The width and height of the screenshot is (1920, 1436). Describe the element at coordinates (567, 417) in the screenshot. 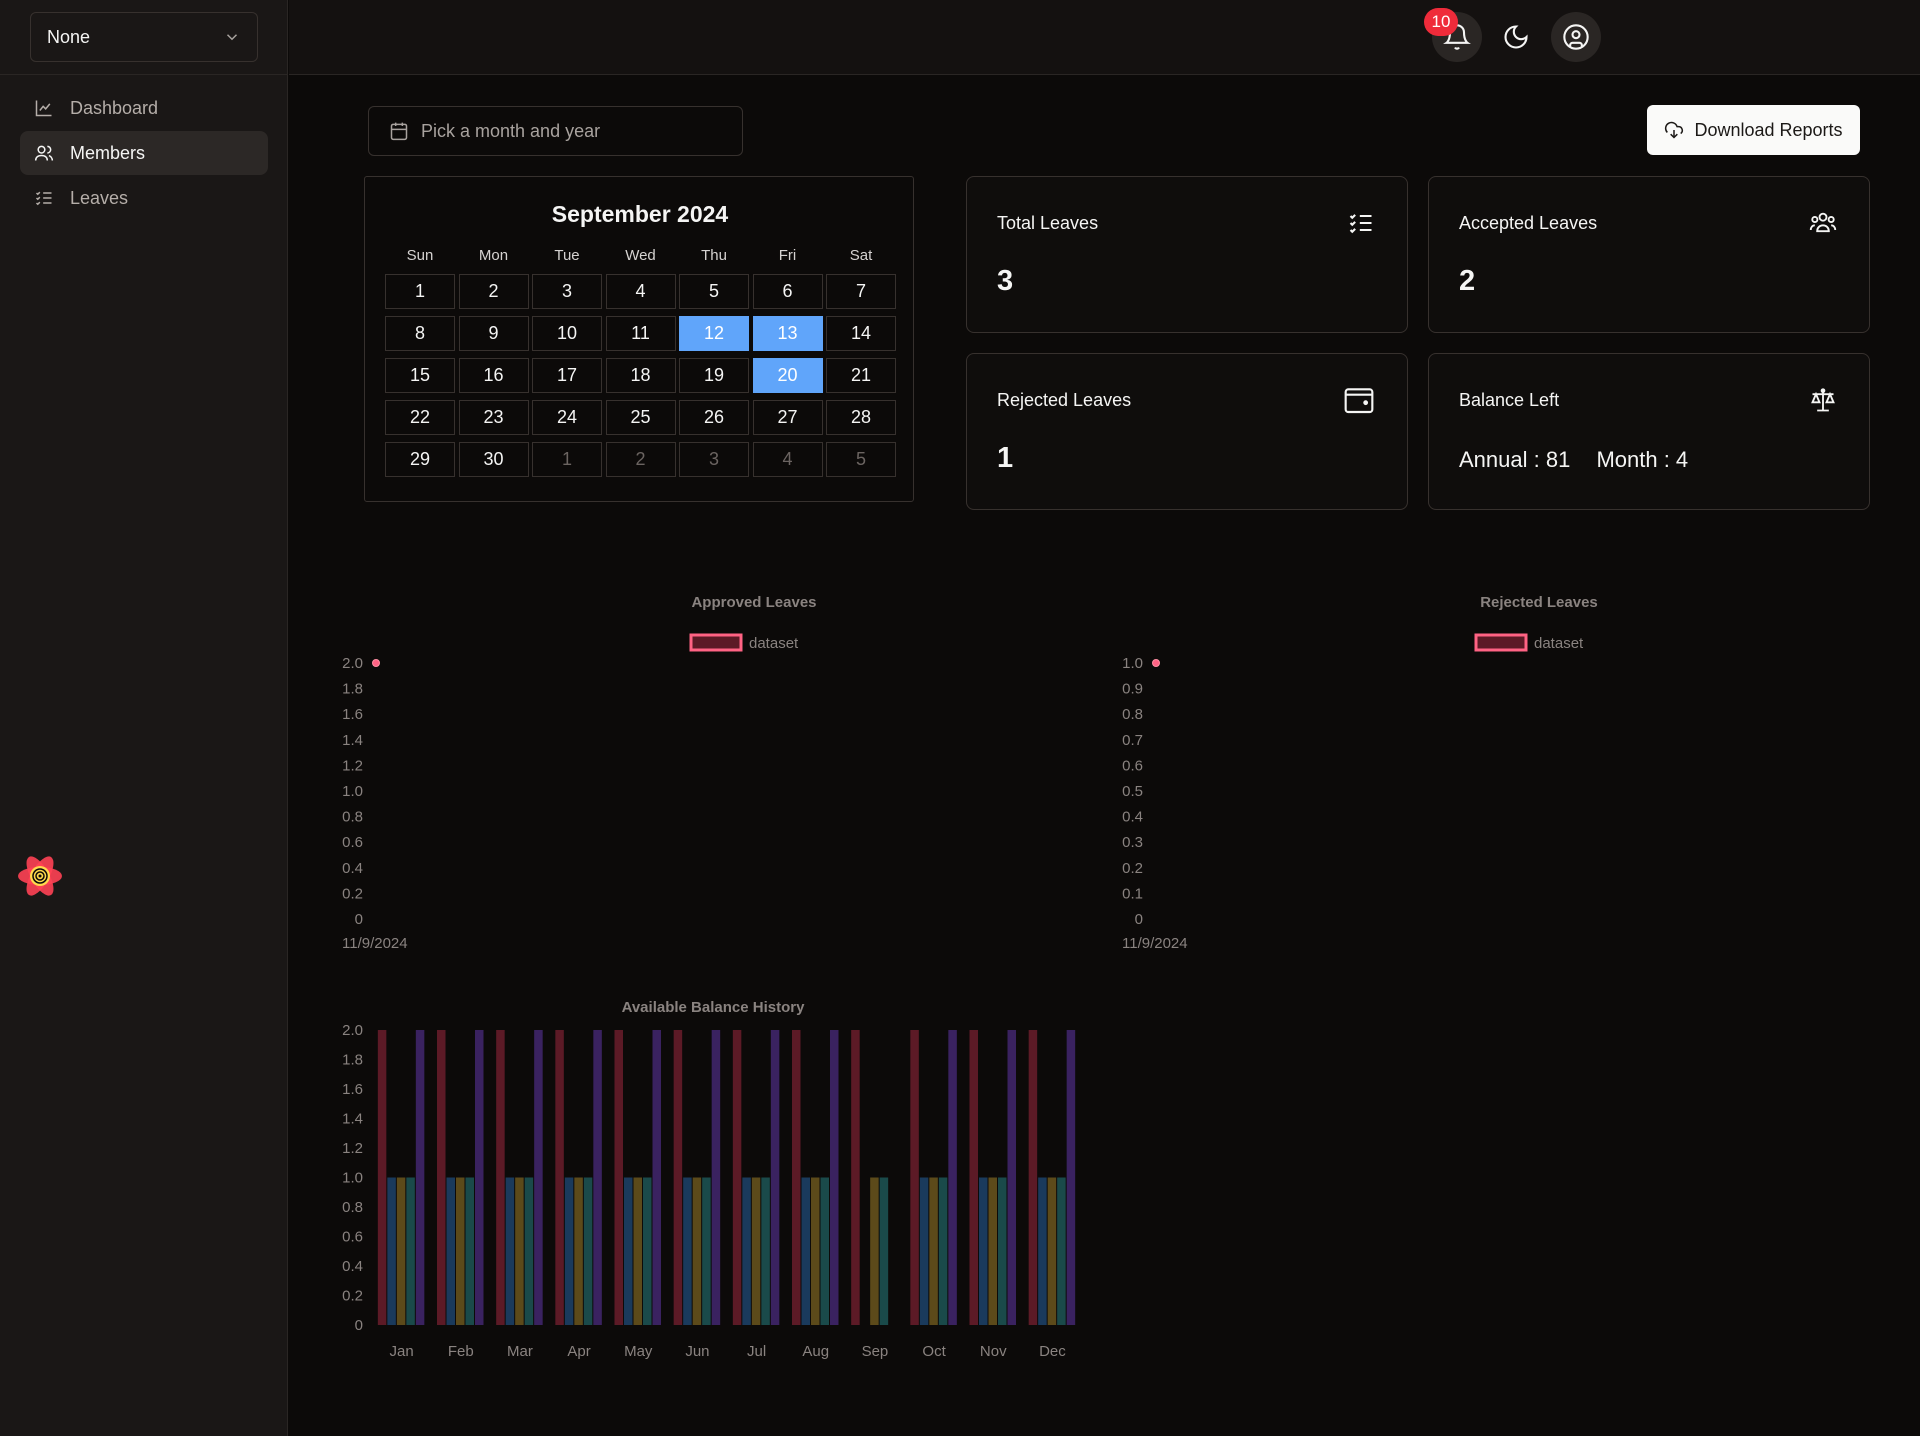

I see `calendar-day: 24` at that location.